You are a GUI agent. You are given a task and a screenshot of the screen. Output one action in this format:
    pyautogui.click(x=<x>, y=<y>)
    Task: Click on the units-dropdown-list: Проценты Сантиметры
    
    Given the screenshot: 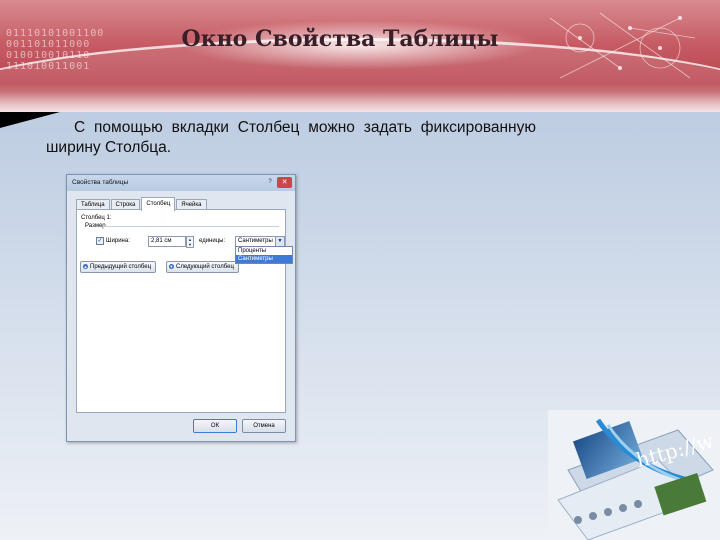 What is the action you would take?
    pyautogui.click(x=264, y=255)
    